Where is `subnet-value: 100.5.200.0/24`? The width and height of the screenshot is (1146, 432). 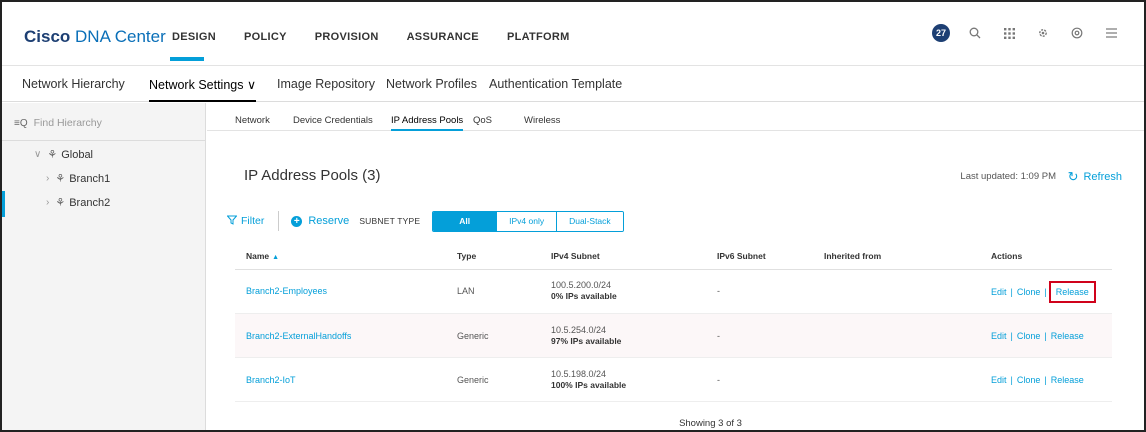 subnet-value: 100.5.200.0/24 is located at coordinates (581, 285).